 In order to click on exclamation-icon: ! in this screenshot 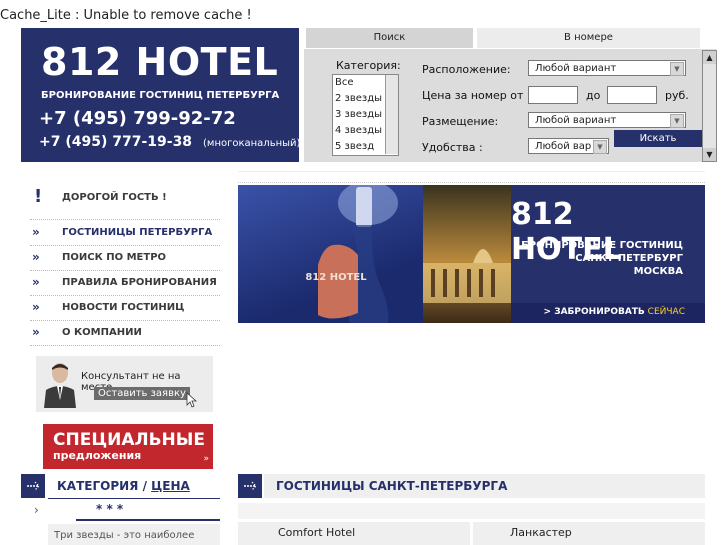, I will do `click(38, 196)`.